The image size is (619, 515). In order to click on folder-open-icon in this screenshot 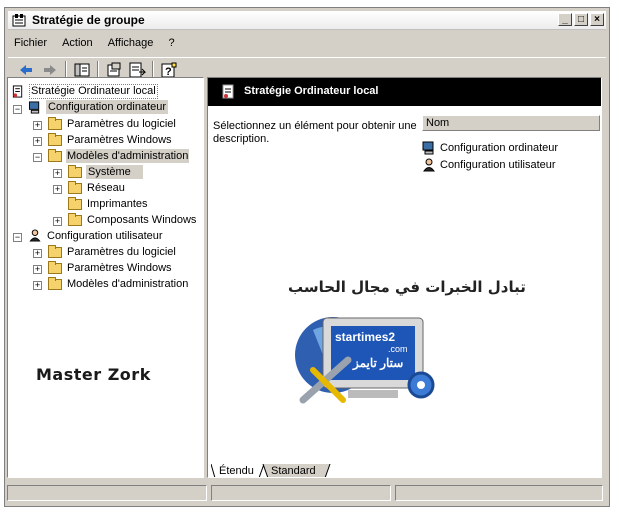, I will do `click(55, 155)`.